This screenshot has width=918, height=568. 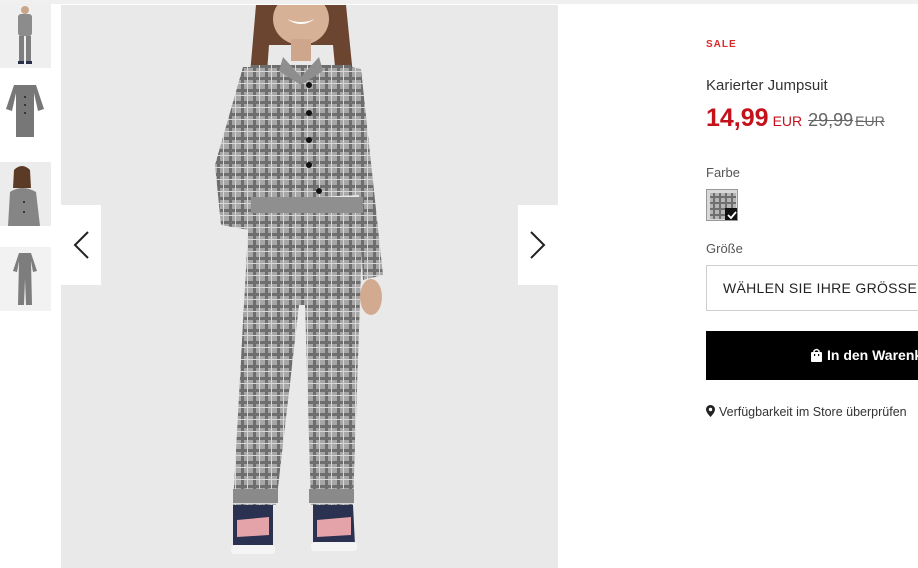 I want to click on add-to-cart-label: In den Warenkorb, so click(x=872, y=355).